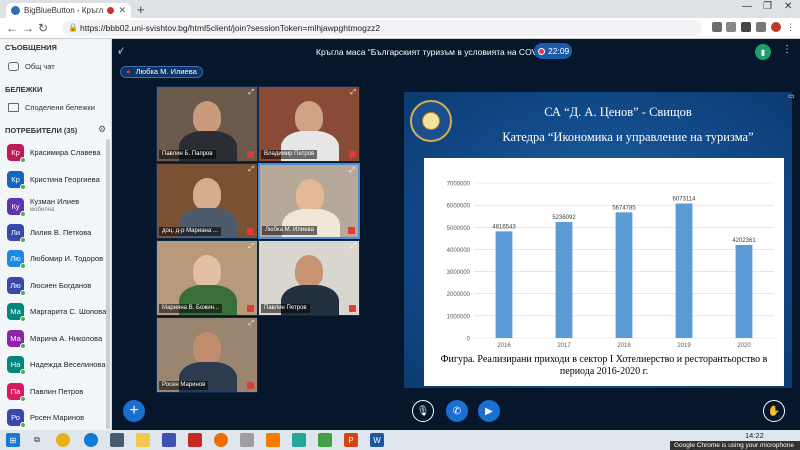 This screenshot has width=800, height=450. I want to click on webcam-tile: Павлин Б. Папров ⤢, so click(207, 124).